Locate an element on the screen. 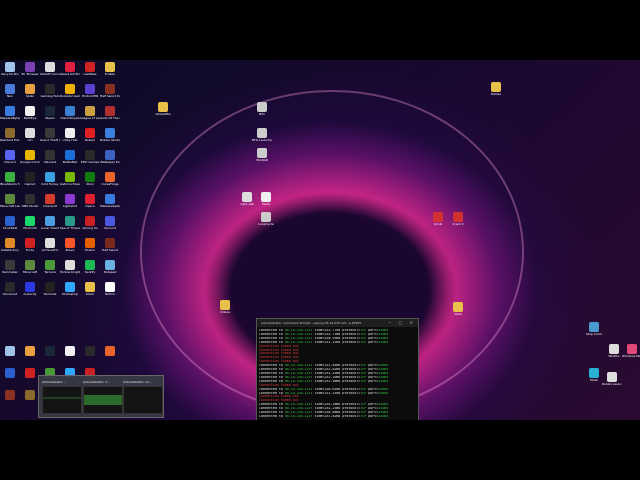 Image resolution: width=640 pixels, height=480 pixels. desktop-icon: Lunar Client is located at coordinates (50, 223).